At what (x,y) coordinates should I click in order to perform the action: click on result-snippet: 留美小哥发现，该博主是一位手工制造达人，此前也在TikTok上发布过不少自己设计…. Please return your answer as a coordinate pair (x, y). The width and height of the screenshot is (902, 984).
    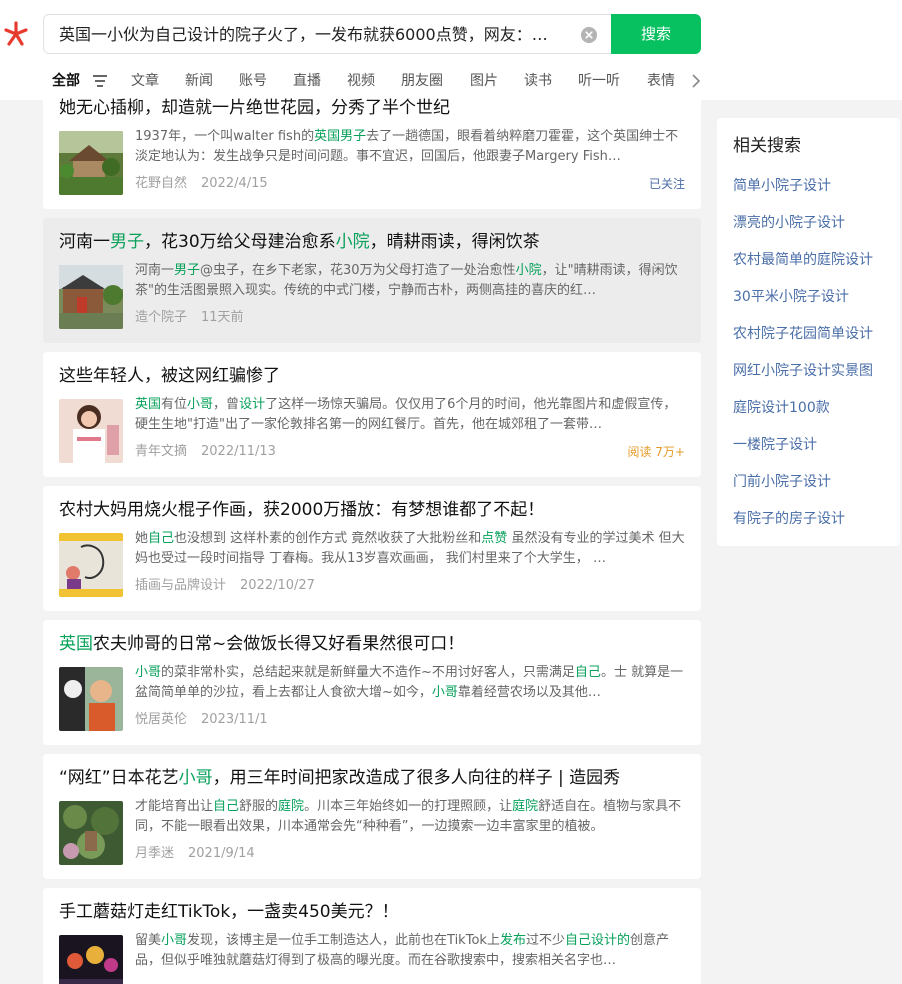
    Looking at the image, I should click on (410, 951).